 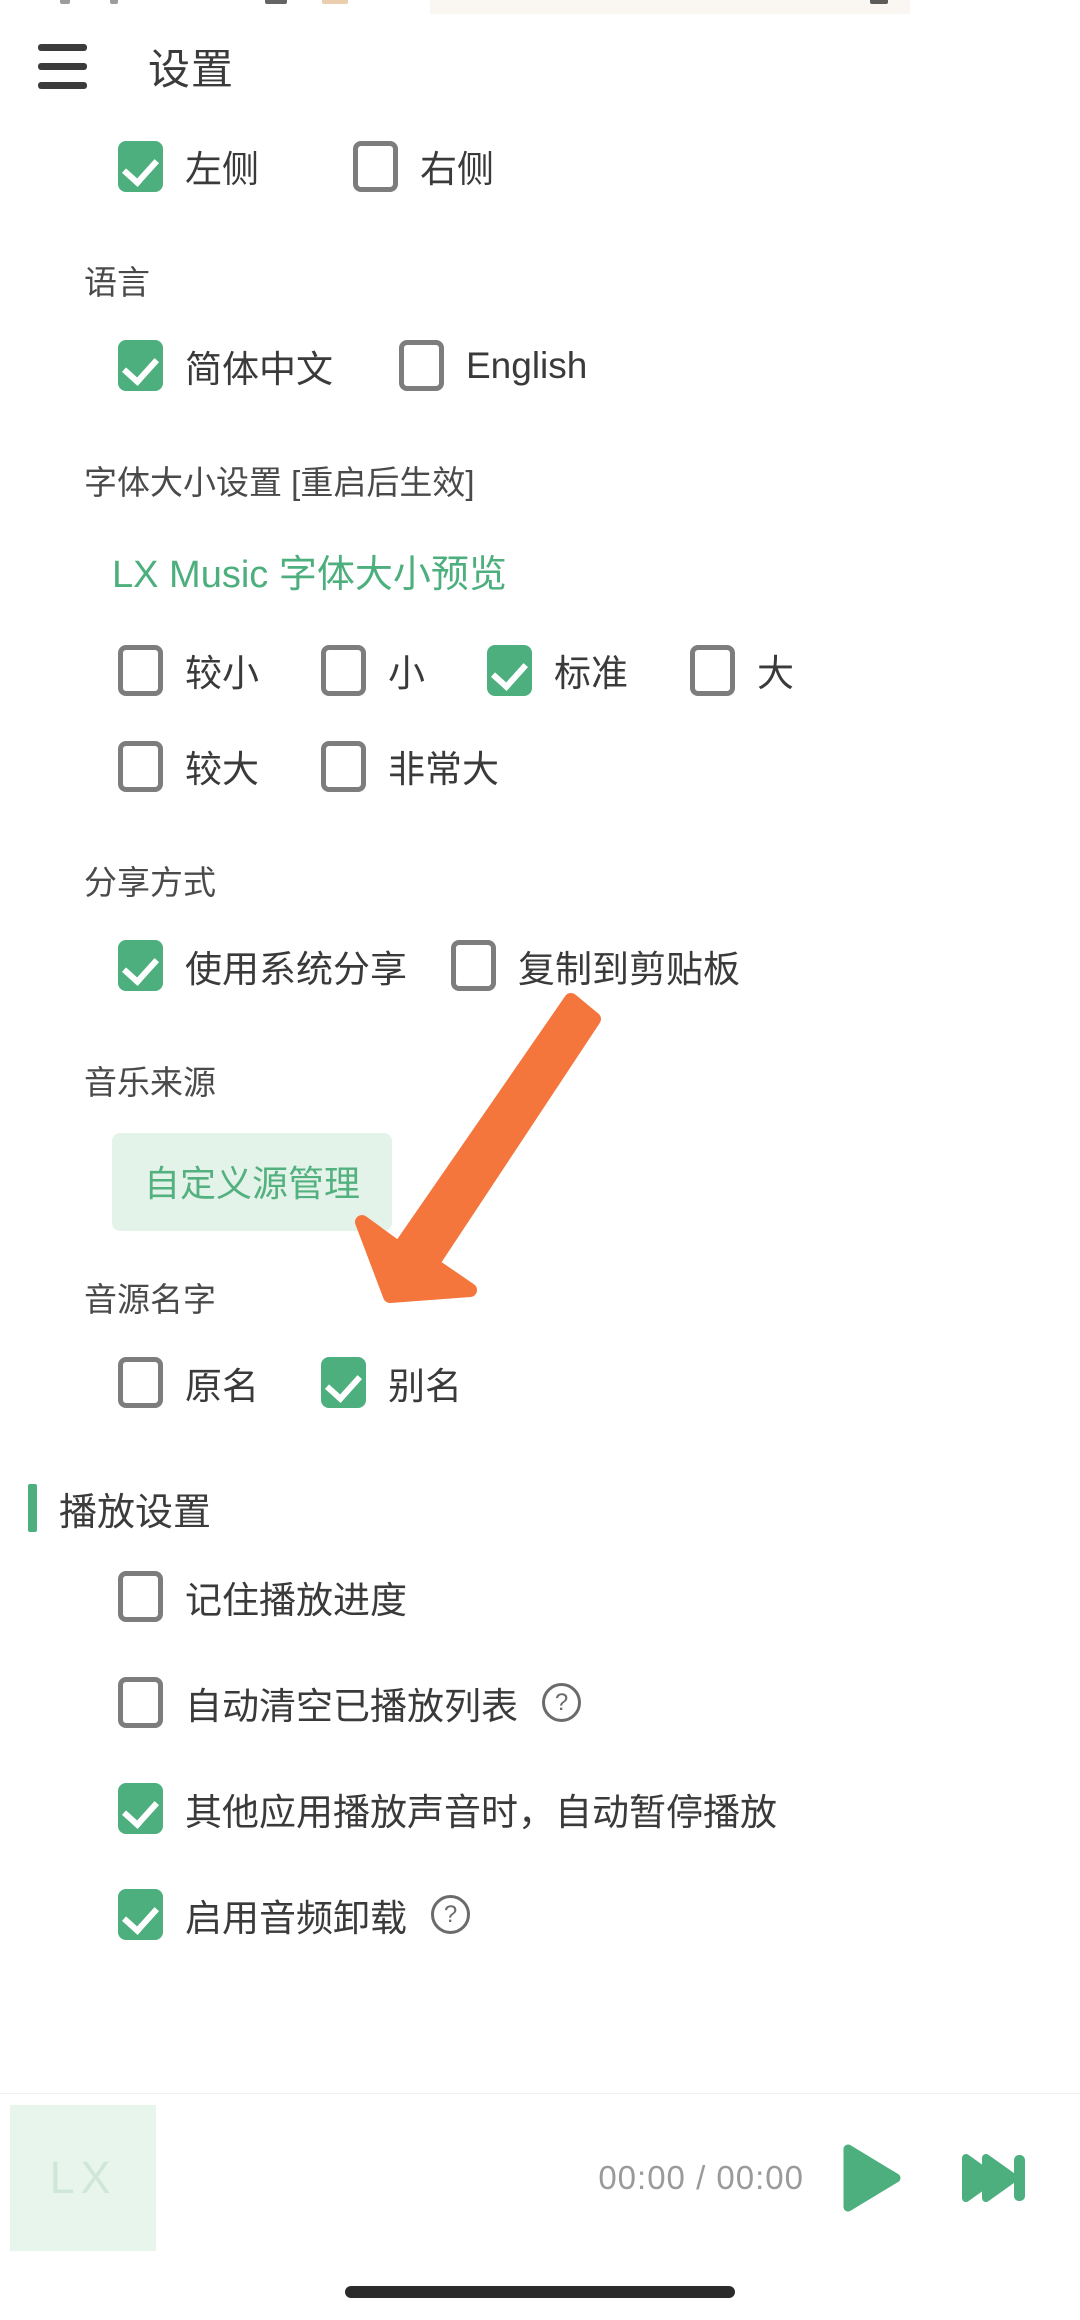 I want to click on playback-option-remember-progress: 记住播放进度, so click(x=540, y=1597).